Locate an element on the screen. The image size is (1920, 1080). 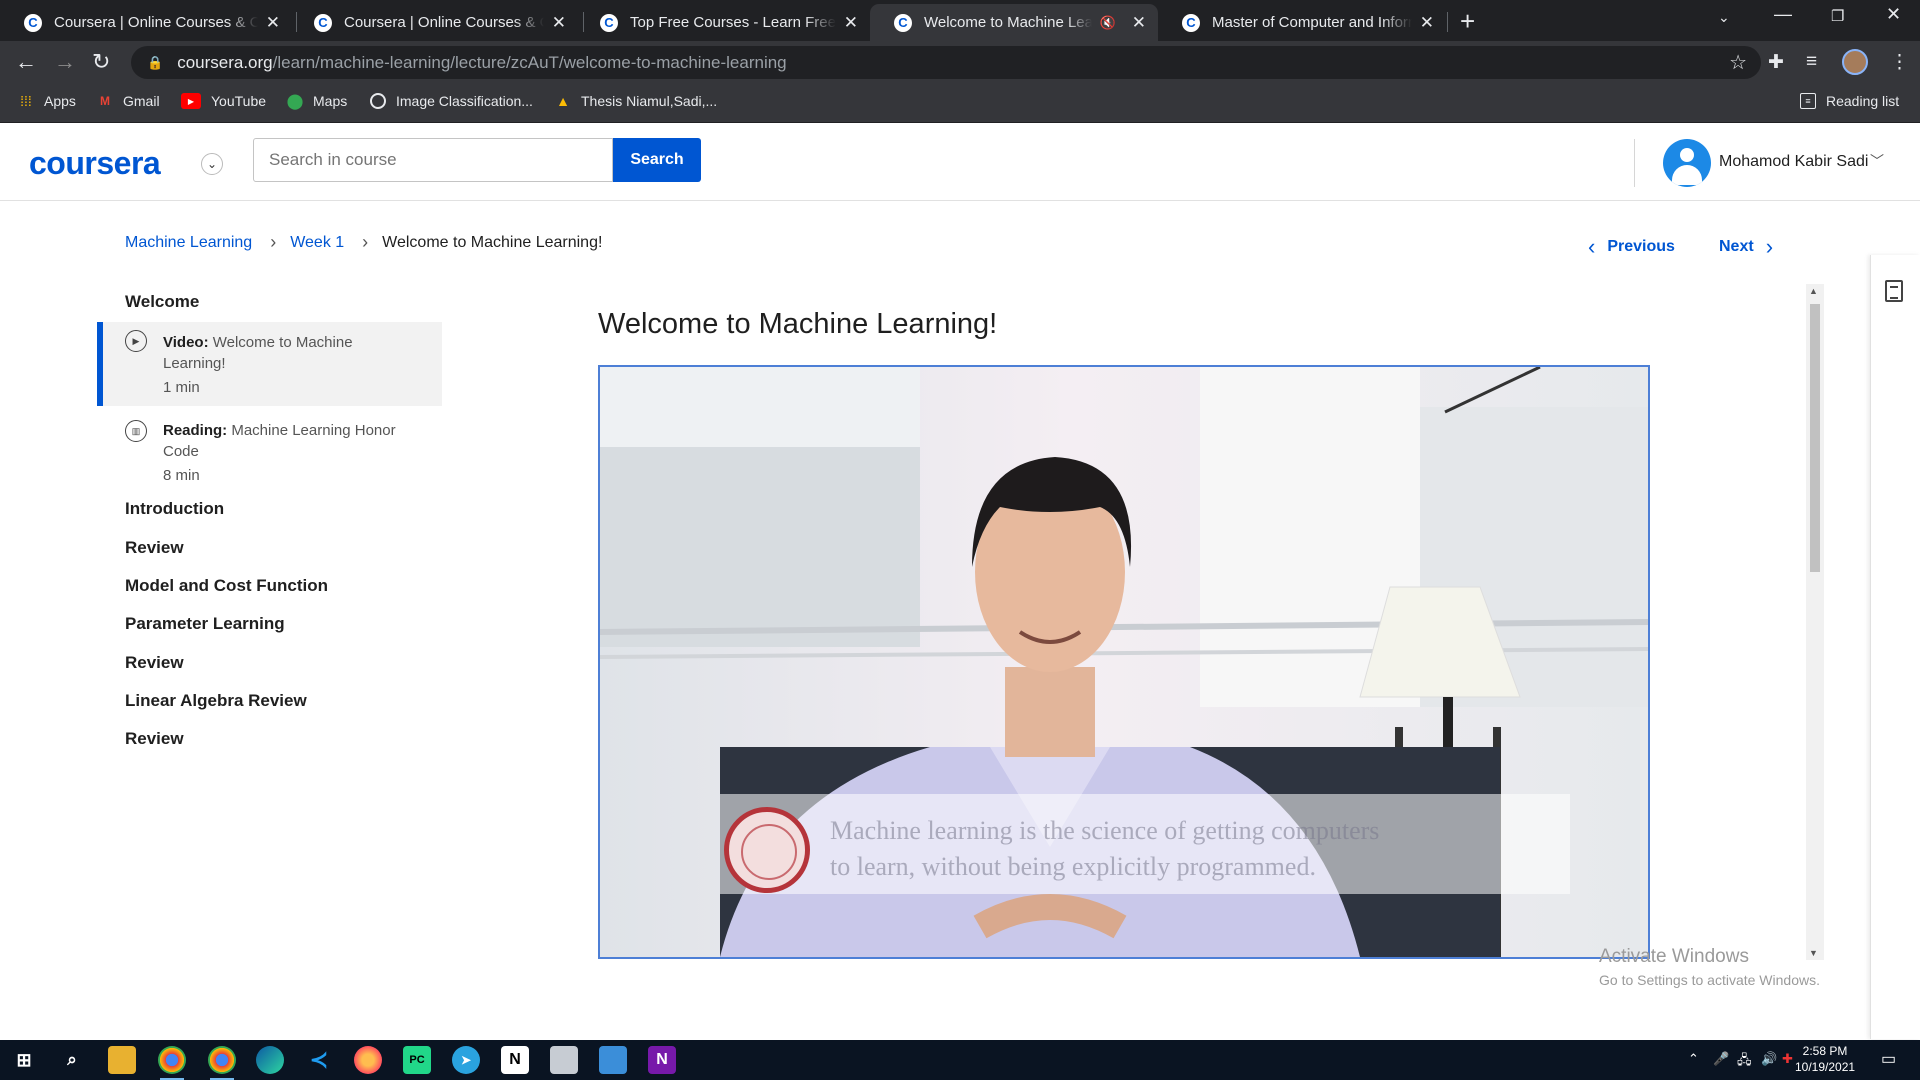
content-scrollbar: ▲ ▼ is located at coordinates (1815, 622).